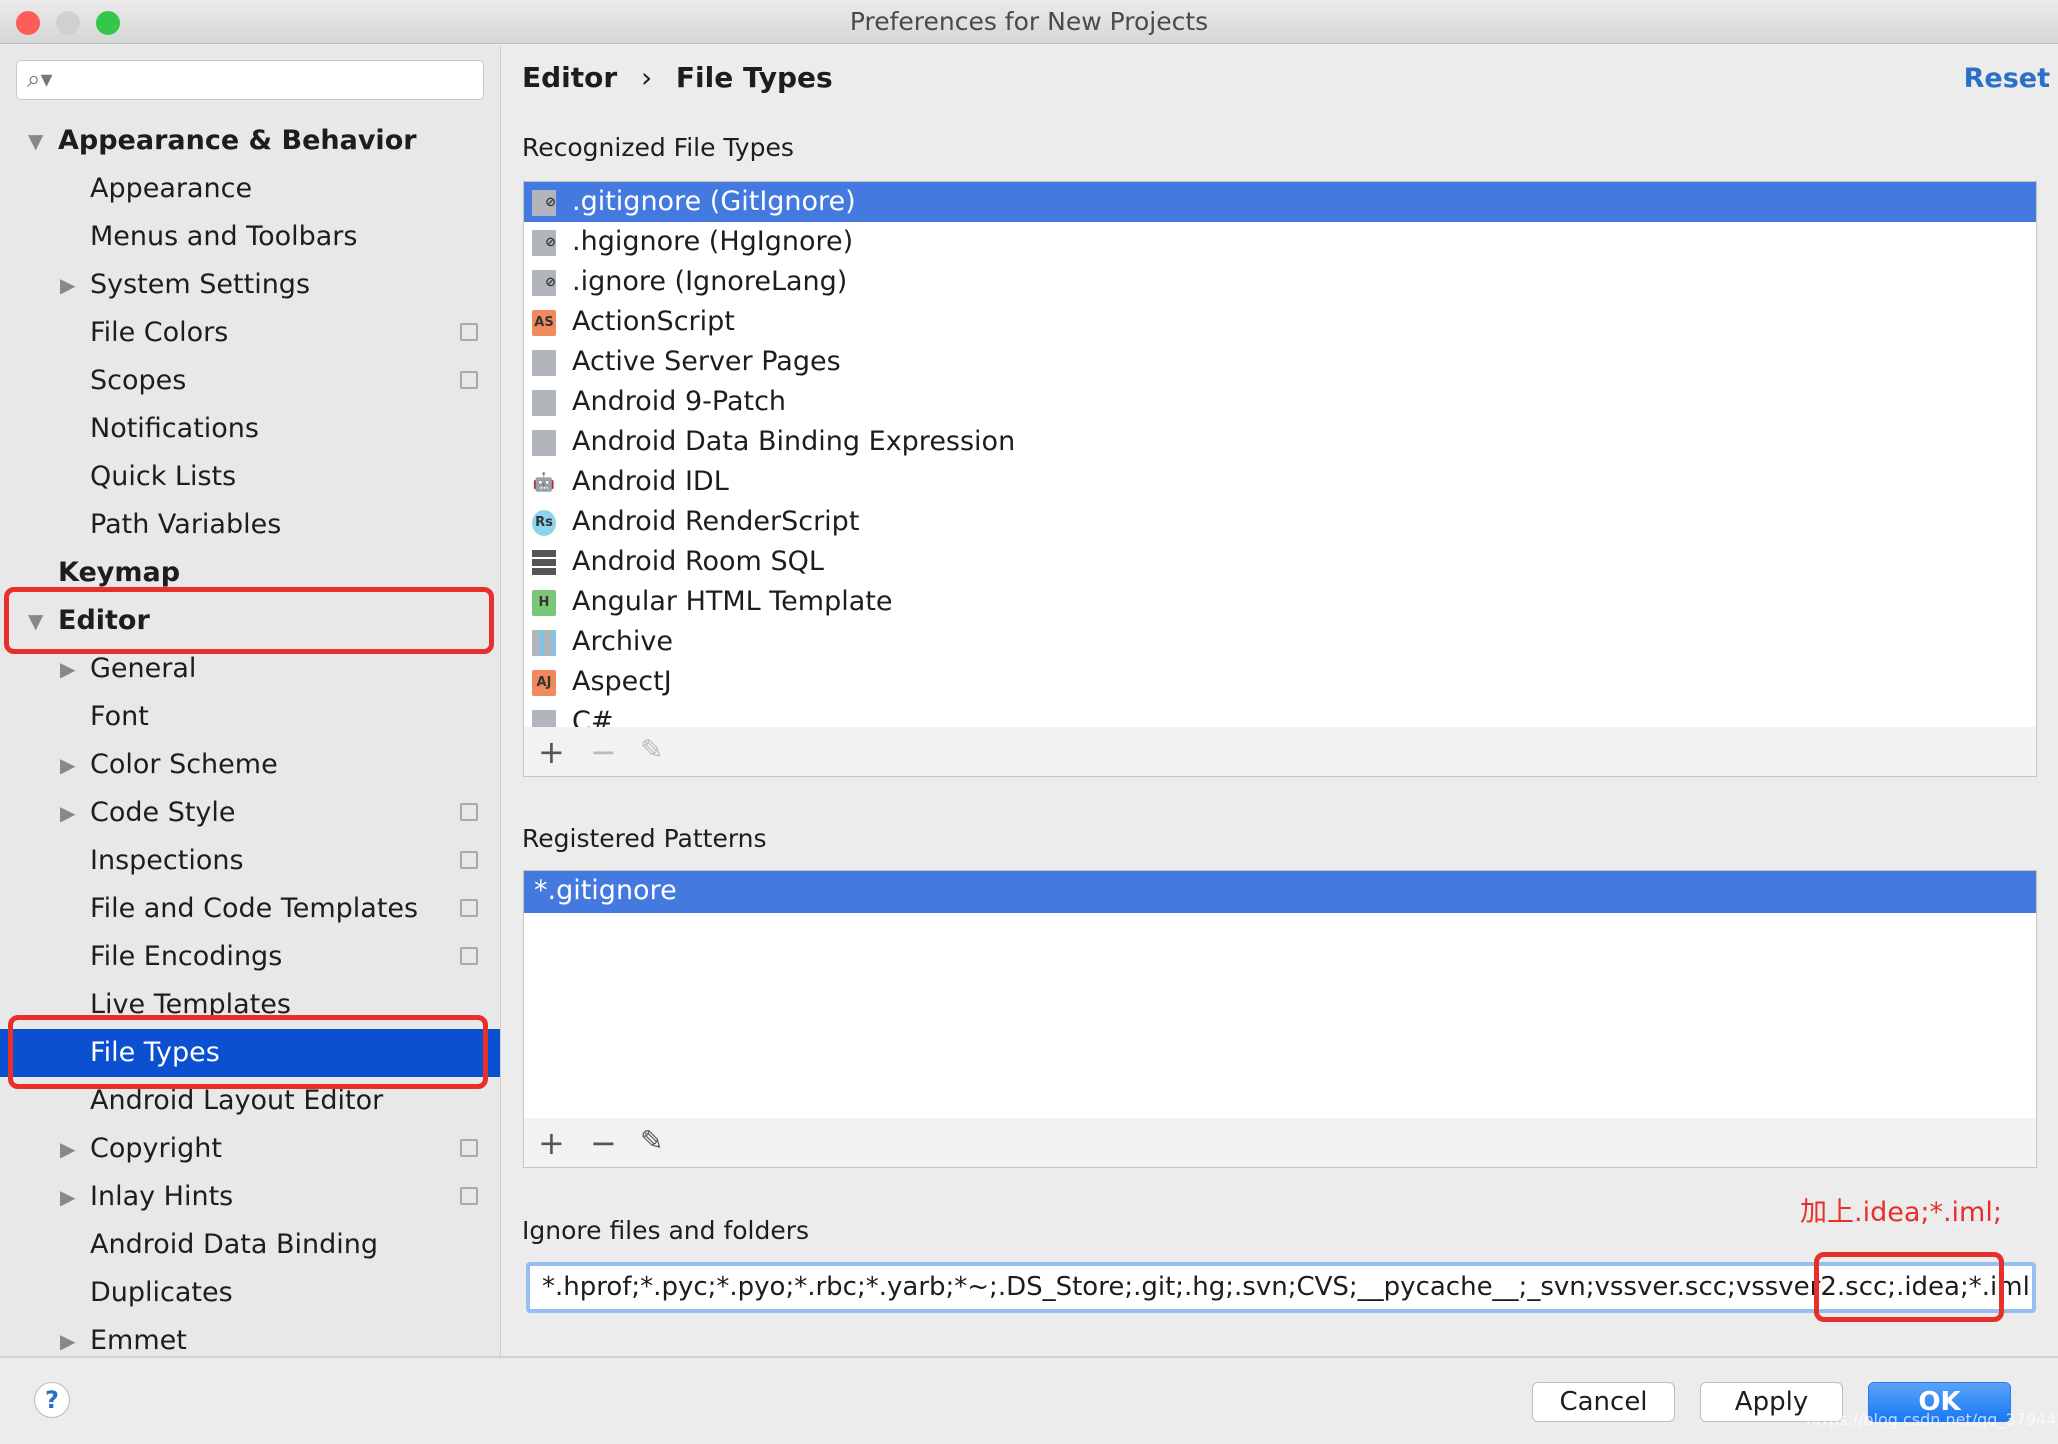 The width and height of the screenshot is (2058, 1444). Describe the element at coordinates (250, 237) in the screenshot. I see `sidebar-item-menus-and-toolbars: Menus and Toolbars` at that location.